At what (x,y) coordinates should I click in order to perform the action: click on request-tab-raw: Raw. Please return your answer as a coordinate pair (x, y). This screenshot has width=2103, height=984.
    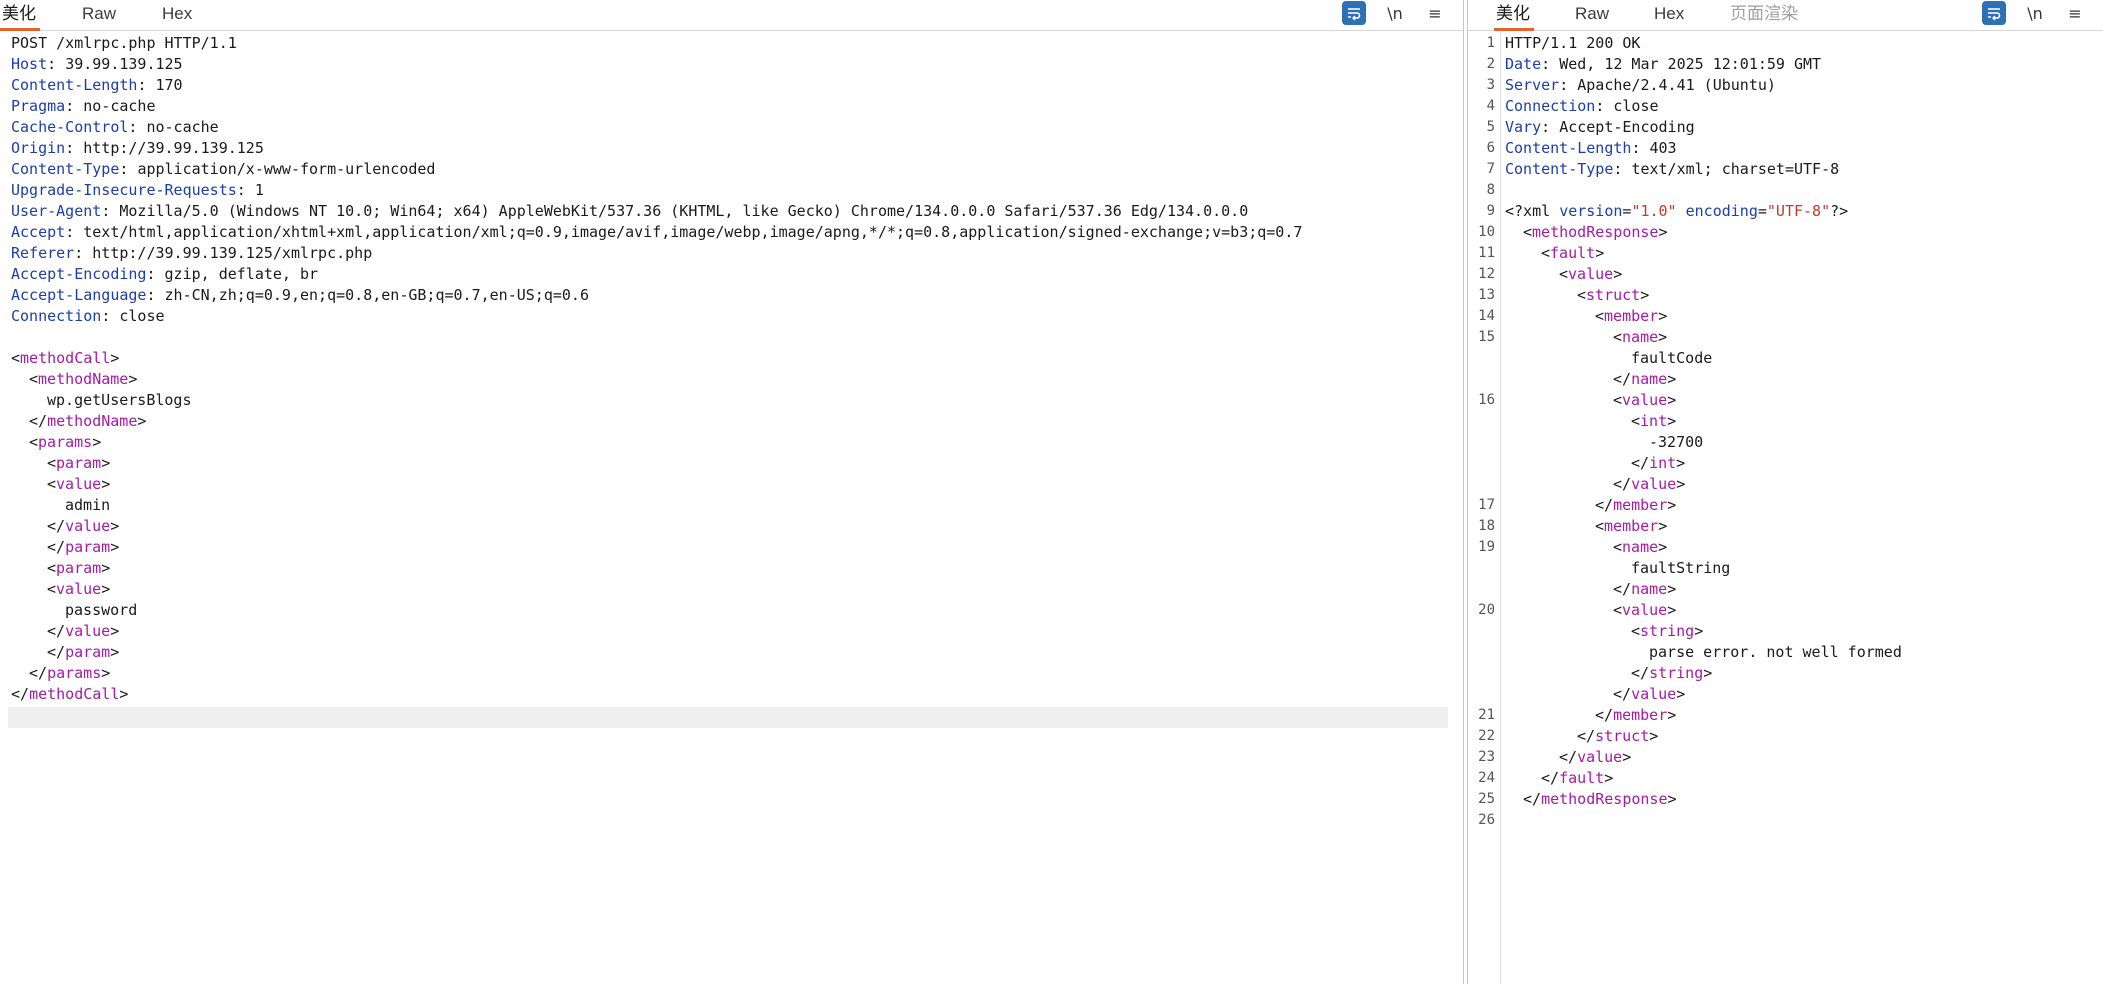
    Looking at the image, I should click on (99, 15).